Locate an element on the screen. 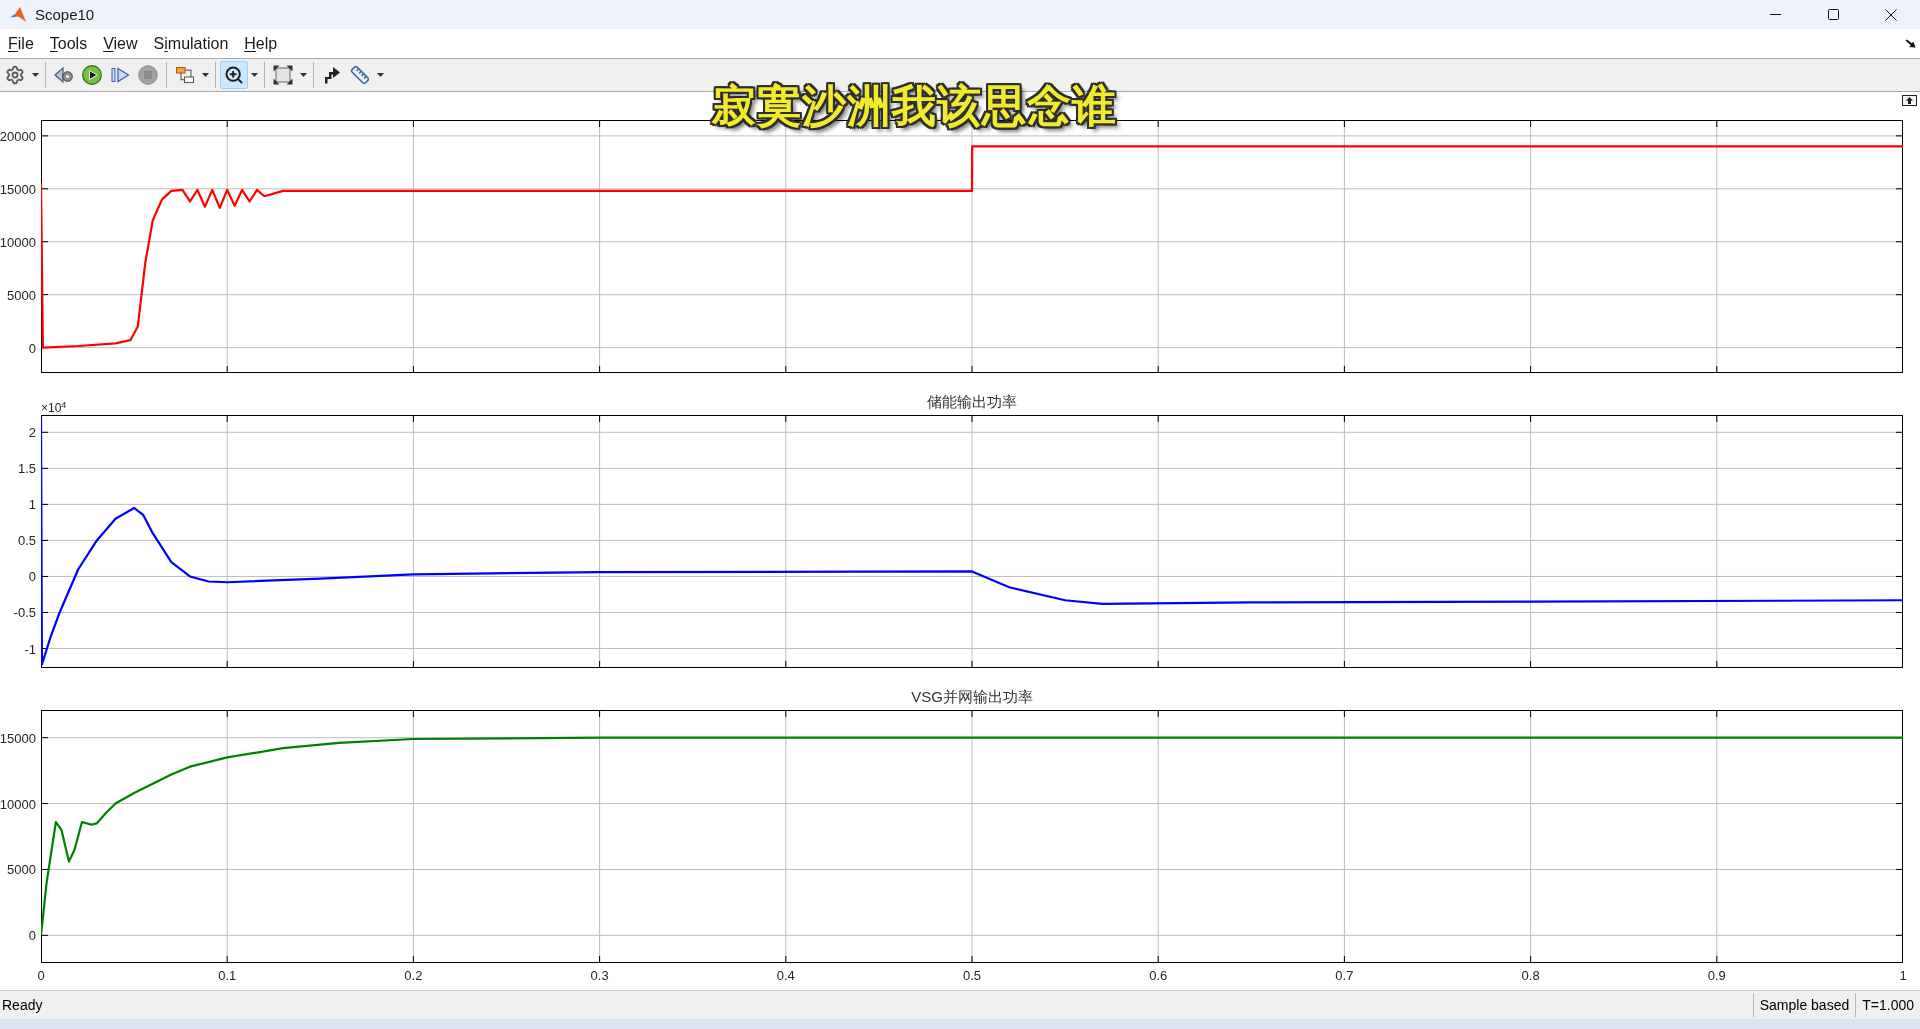 This screenshot has width=1920, height=1029. x-tick-label: 0.1 is located at coordinates (227, 975).